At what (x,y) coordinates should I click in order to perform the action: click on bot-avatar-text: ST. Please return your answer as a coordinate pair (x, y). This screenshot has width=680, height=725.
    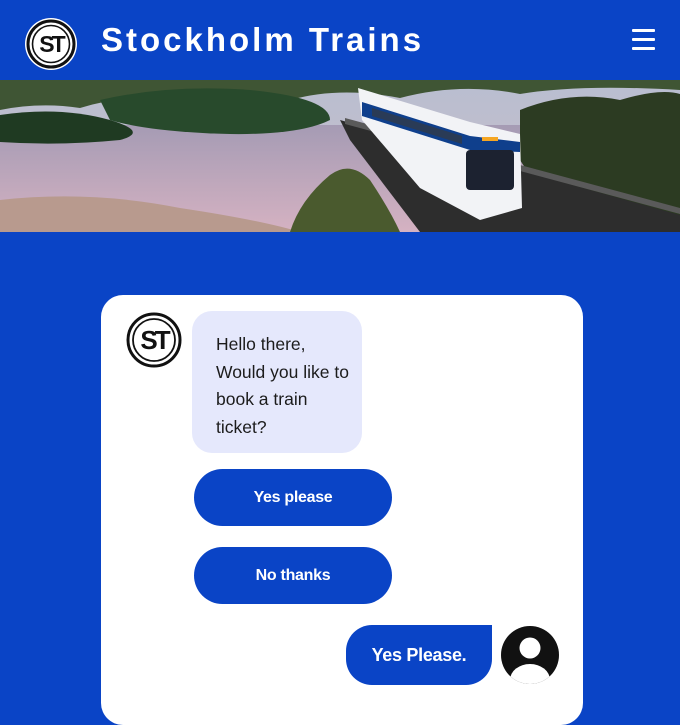
    Looking at the image, I should click on (155, 340).